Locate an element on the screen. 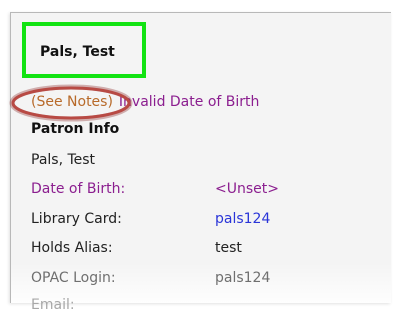 This screenshot has width=399, height=320. field-label-email: Email: is located at coordinates (53, 305).